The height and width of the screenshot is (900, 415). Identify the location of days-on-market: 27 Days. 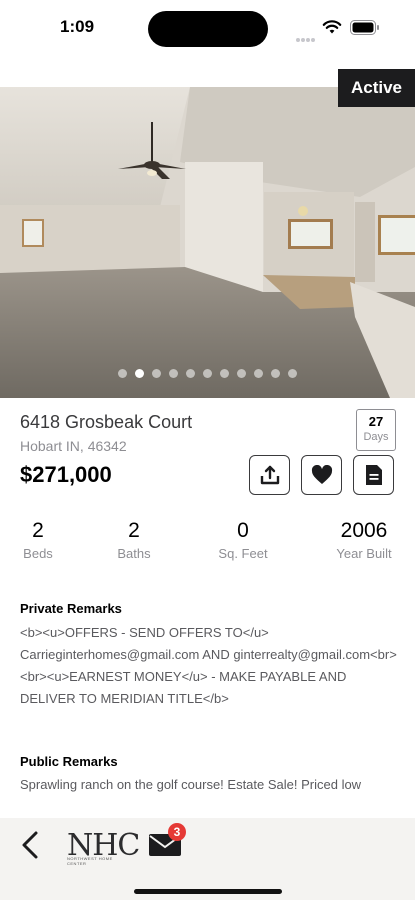
(376, 430).